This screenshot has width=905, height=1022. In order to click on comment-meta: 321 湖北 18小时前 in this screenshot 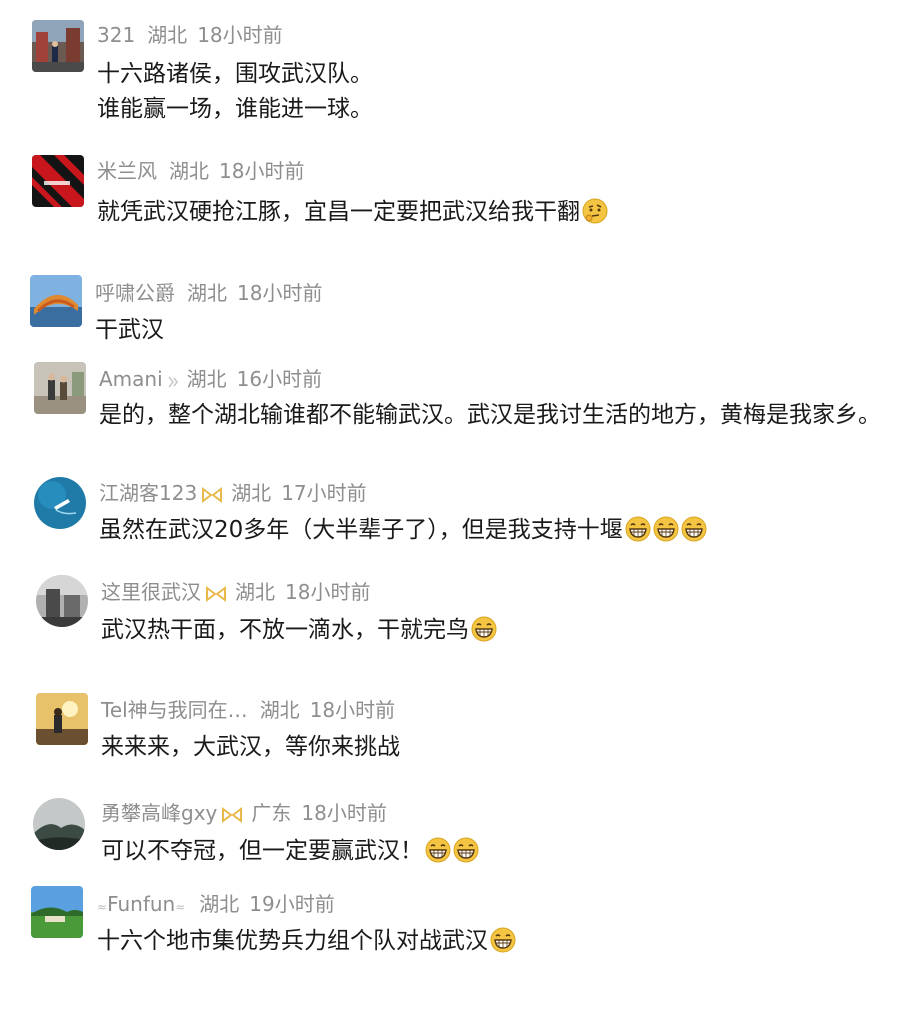, I will do `click(190, 35)`.